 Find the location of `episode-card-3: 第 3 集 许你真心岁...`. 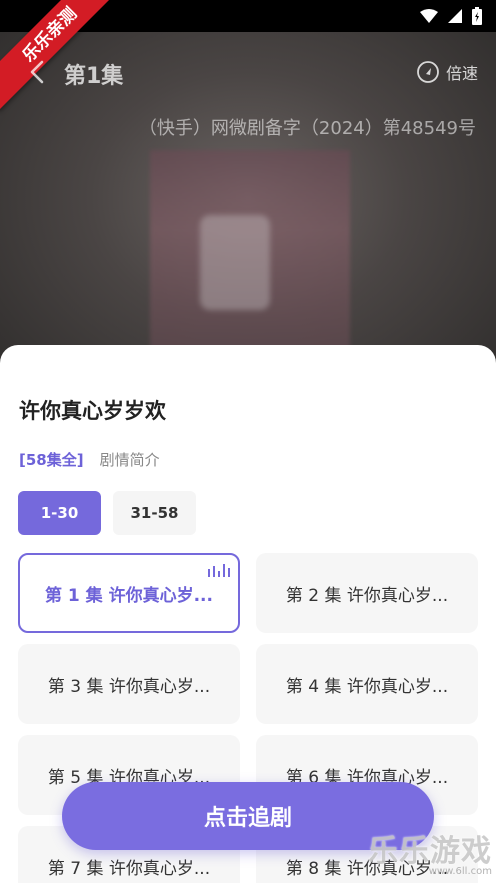

episode-card-3: 第 3 集 许你真心岁... is located at coordinates (129, 684).